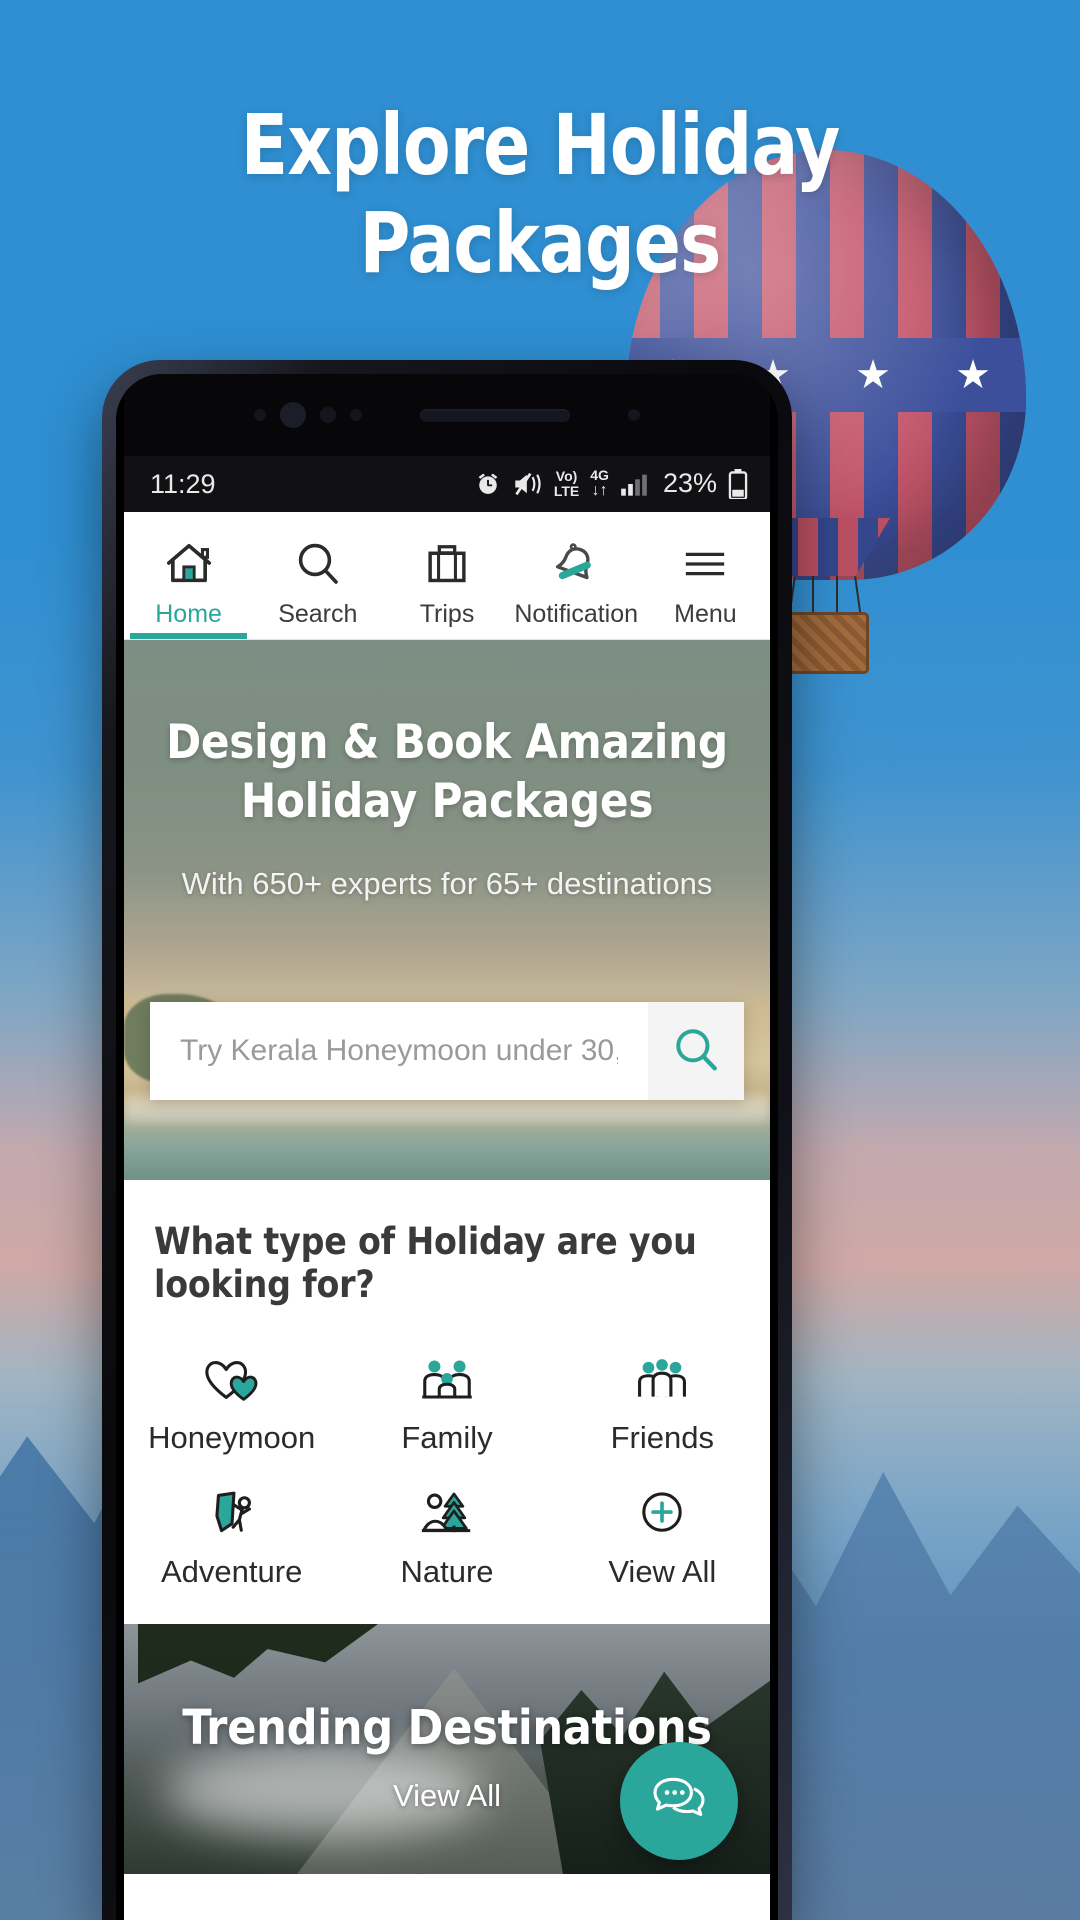 This screenshot has width=1080, height=1920. What do you see at coordinates (566, 483) in the screenshot?
I see `volte-icon: Vo) LTE` at bounding box center [566, 483].